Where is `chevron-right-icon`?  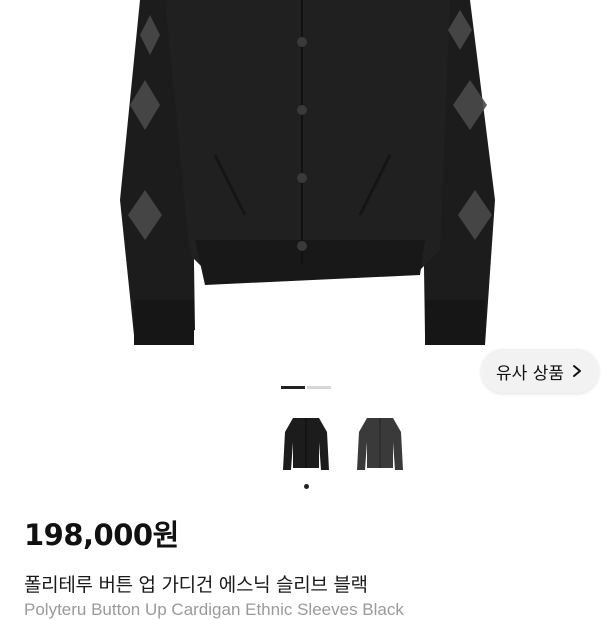
chevron-right-icon is located at coordinates (576, 371).